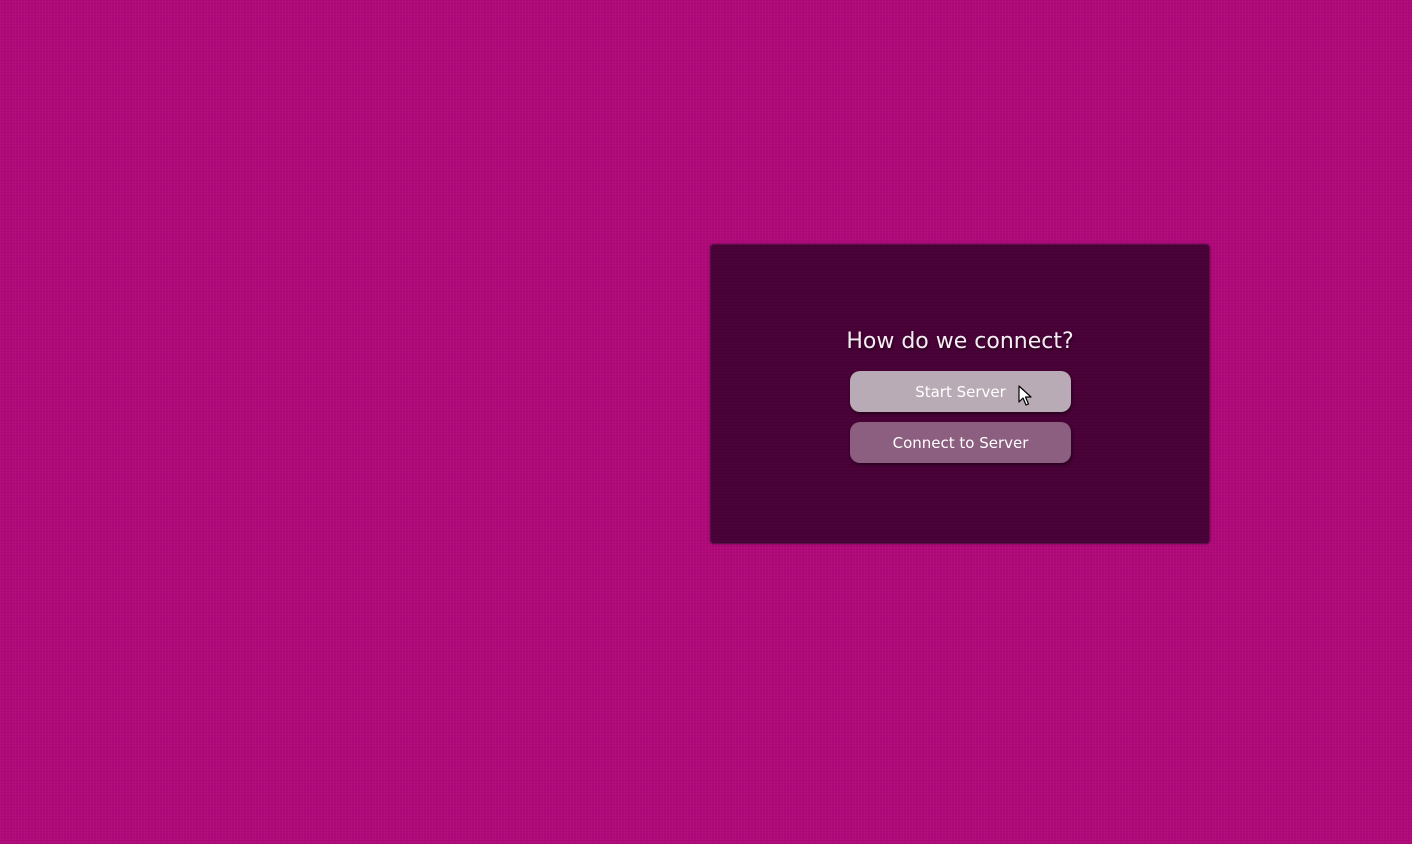  I want to click on start-server-label: Start Server, so click(960, 391).